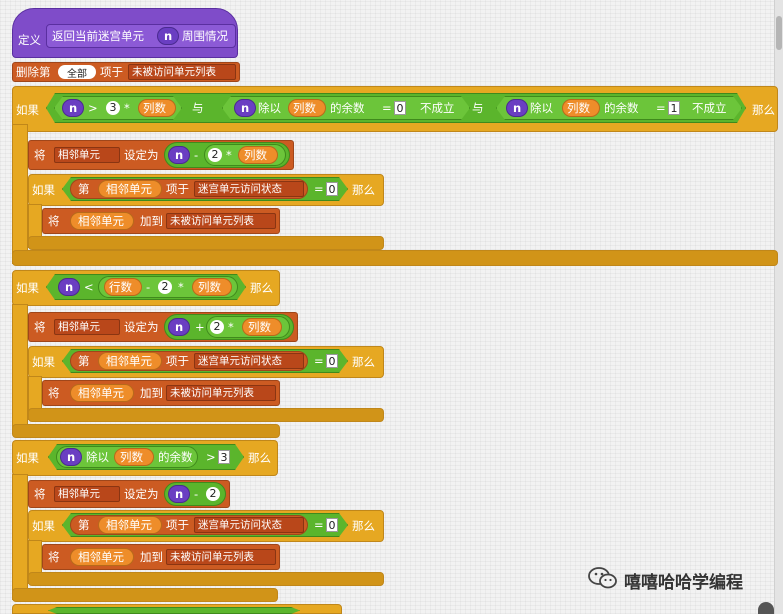 This screenshot has width=783, height=614. I want to click on if2-set-two: 2, so click(217, 327).